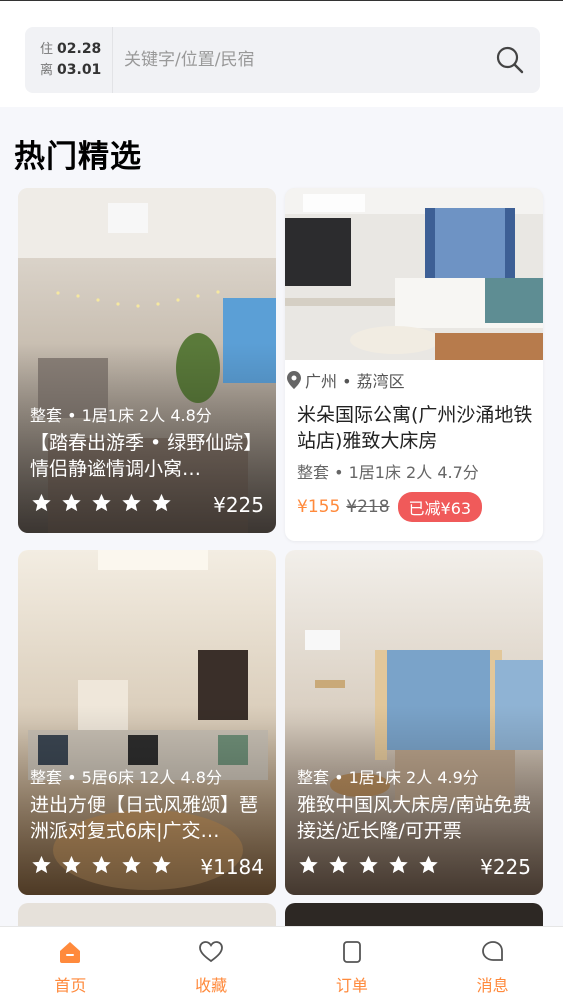 Image resolution: width=563 pixels, height=1001 pixels. Describe the element at coordinates (70, 985) in the screenshot. I see `tab-label: 首页` at that location.